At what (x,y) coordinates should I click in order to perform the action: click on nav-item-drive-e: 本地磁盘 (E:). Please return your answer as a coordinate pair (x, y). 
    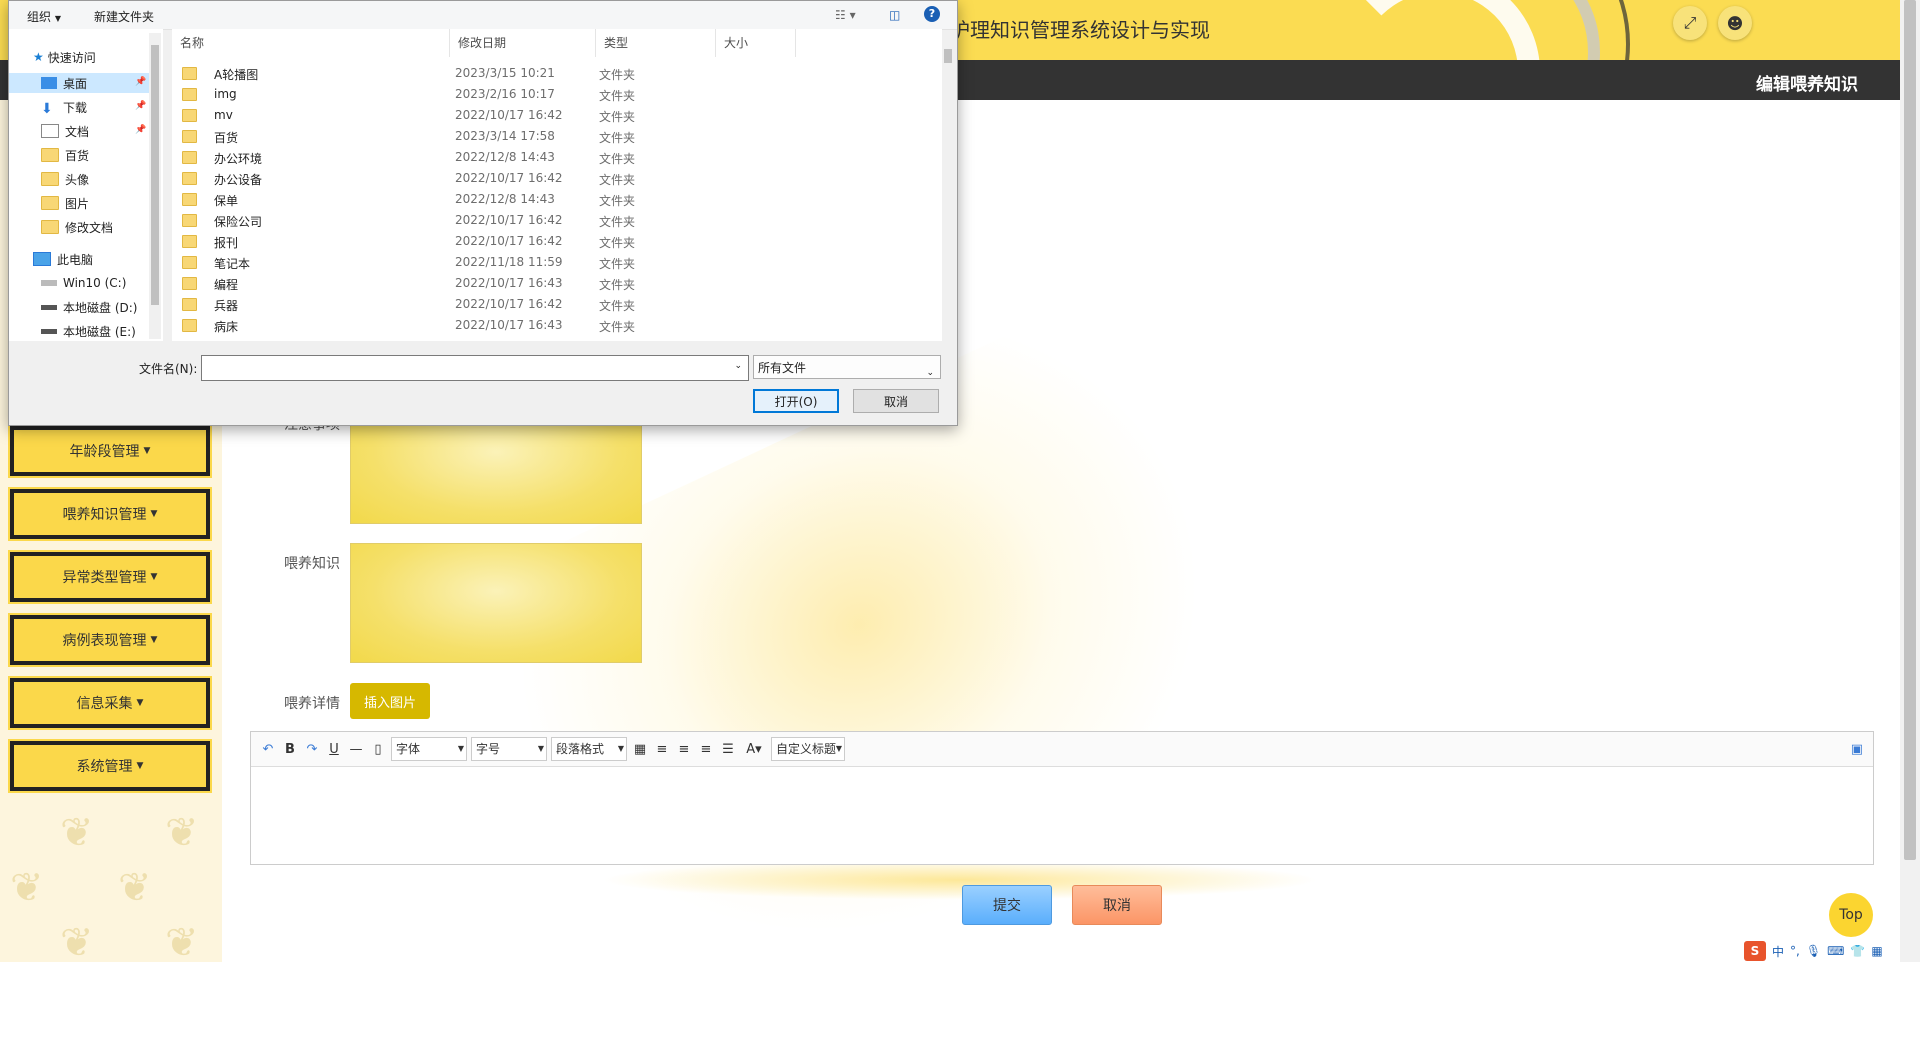
    Looking at the image, I should click on (88, 331).